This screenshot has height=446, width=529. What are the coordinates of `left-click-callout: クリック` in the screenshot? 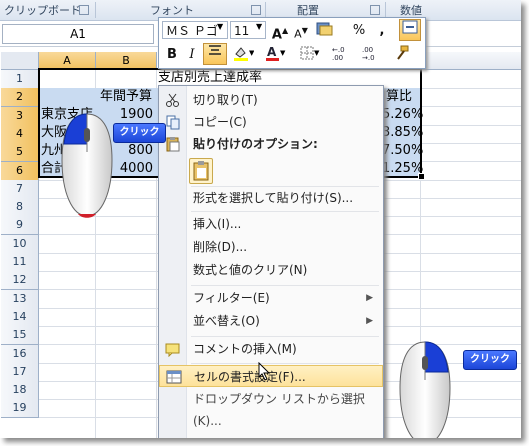 It's located at (139, 133).